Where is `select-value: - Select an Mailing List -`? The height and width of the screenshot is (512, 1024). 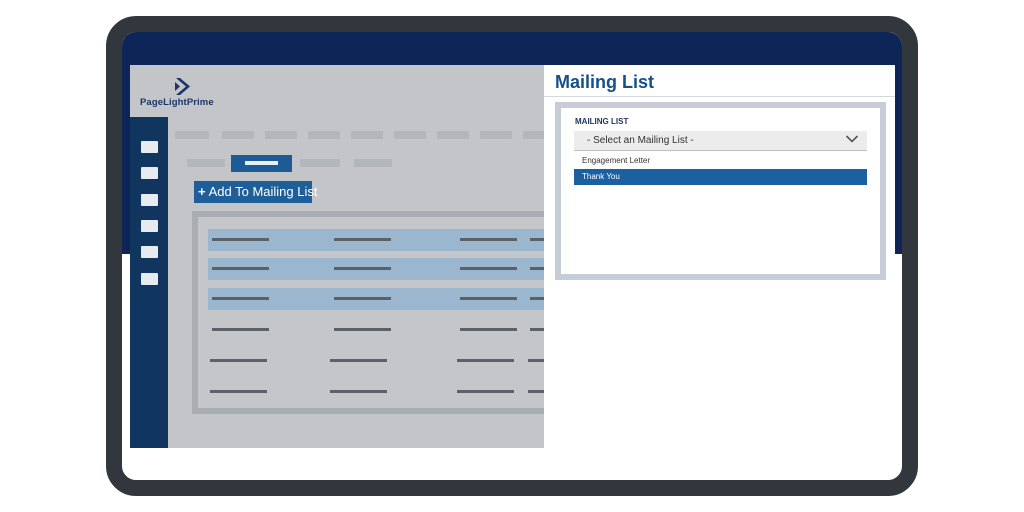
select-value: - Select an Mailing List - is located at coordinates (640, 140).